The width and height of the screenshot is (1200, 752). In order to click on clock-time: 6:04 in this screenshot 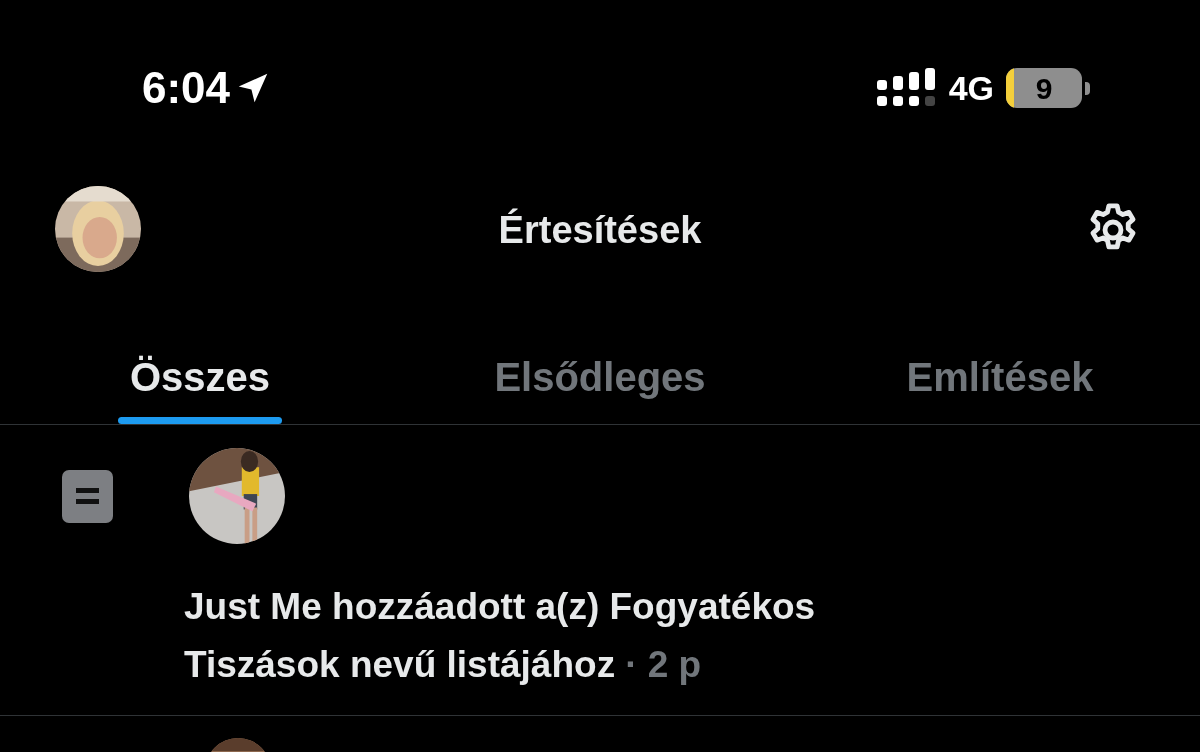, I will do `click(186, 88)`.